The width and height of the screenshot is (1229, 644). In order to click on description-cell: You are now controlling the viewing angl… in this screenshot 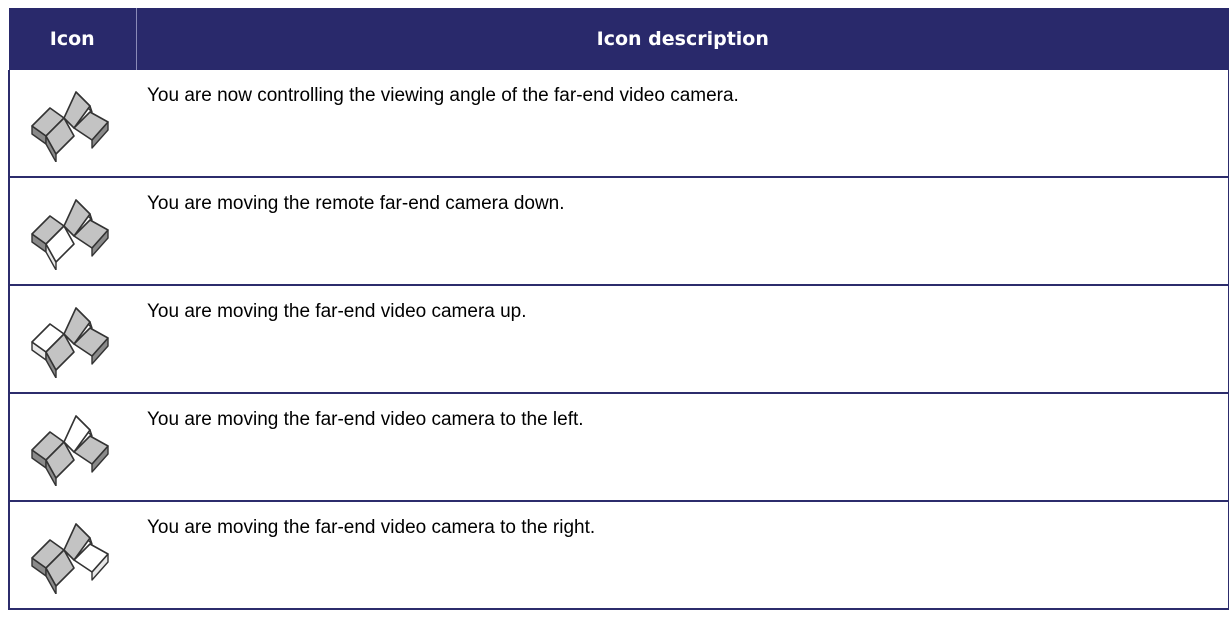, I will do `click(682, 124)`.